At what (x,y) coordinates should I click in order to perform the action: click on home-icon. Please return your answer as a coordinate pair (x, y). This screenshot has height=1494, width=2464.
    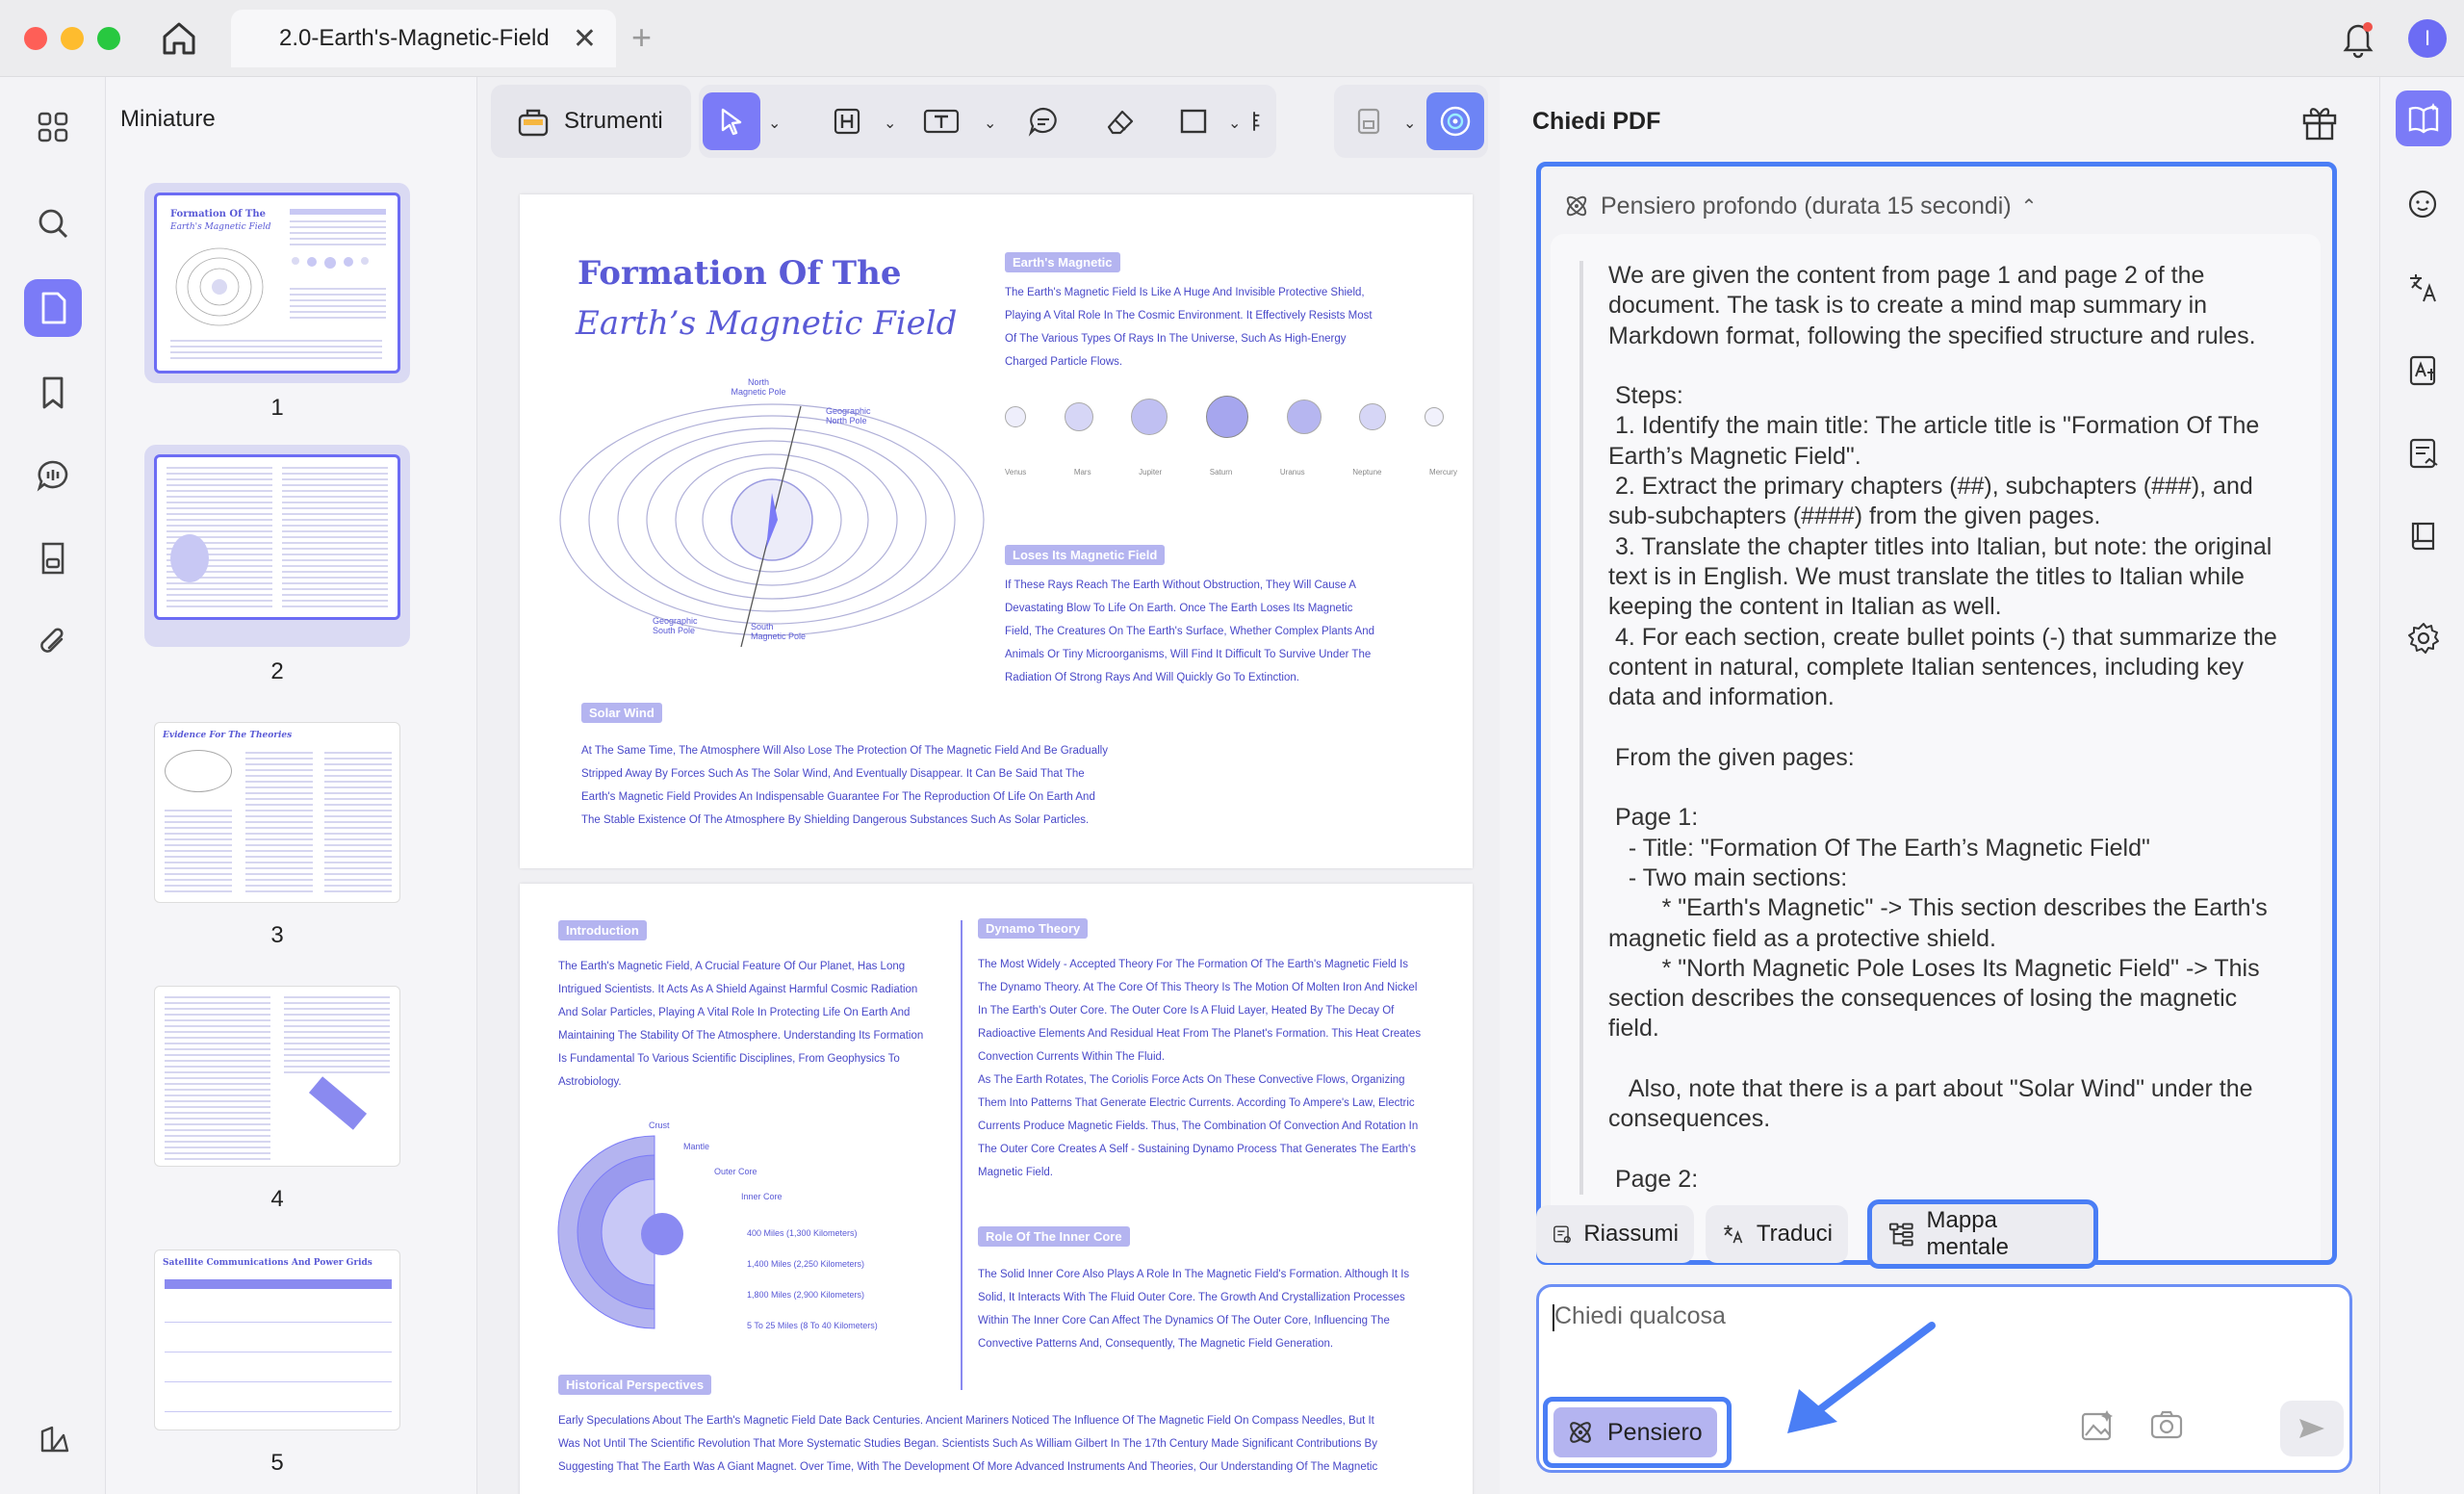
    Looking at the image, I should click on (179, 38).